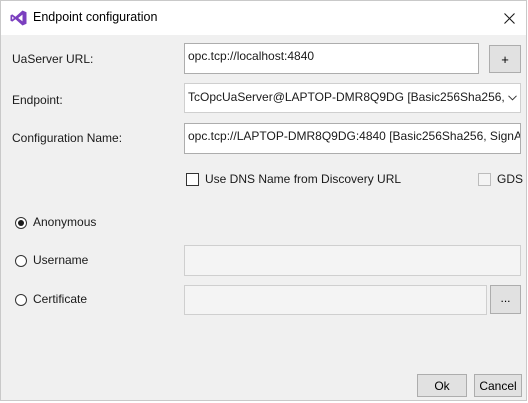 This screenshot has width=528, height=403. Describe the element at coordinates (192, 179) in the screenshot. I see `use-dns-checkbox` at that location.